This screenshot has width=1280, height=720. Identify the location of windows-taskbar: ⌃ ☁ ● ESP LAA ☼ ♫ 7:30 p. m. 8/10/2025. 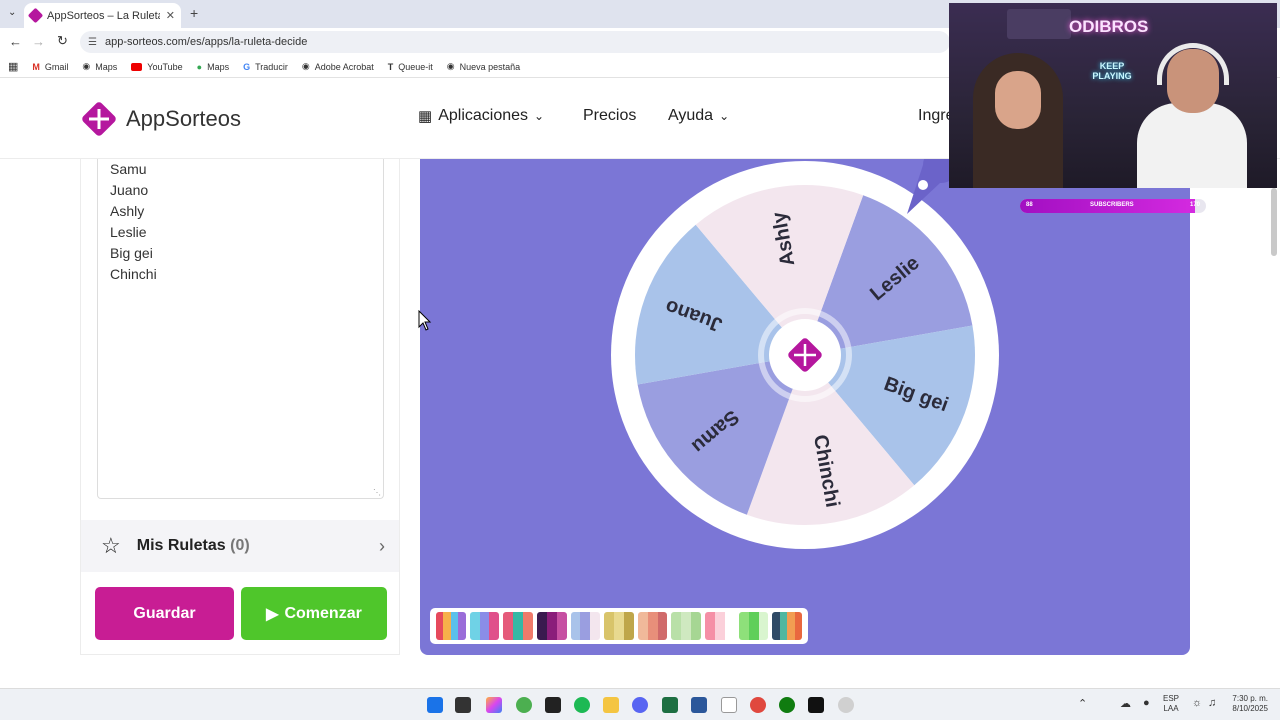
(640, 704).